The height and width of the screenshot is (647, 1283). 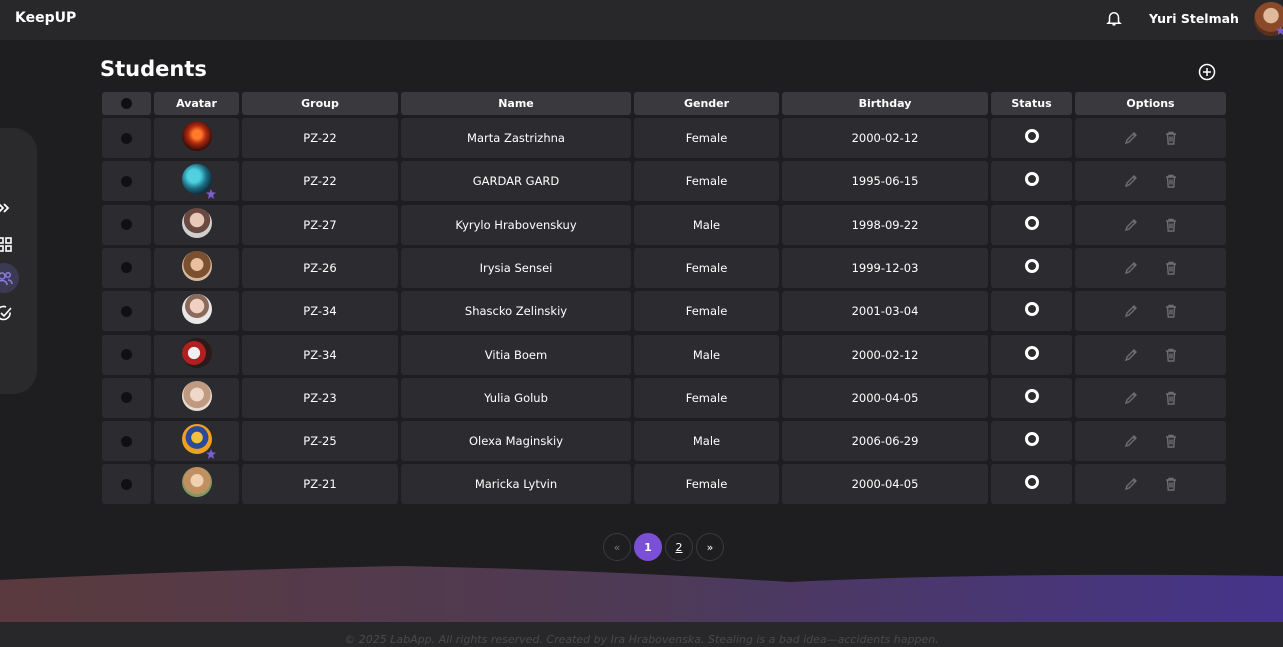 I want to click on cell-name: Olexa Maginskiy, so click(x=516, y=441).